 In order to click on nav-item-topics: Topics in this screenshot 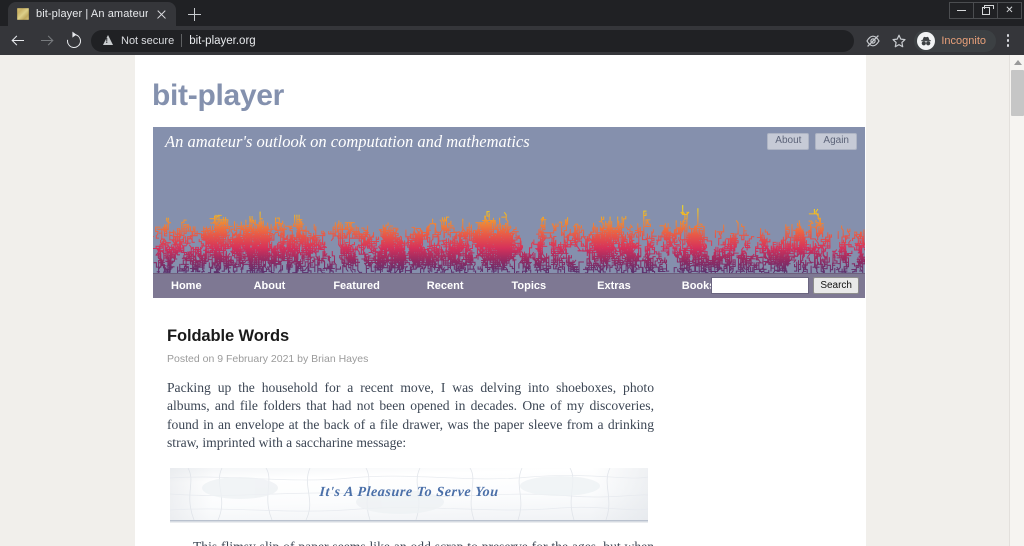, I will do `click(528, 286)`.